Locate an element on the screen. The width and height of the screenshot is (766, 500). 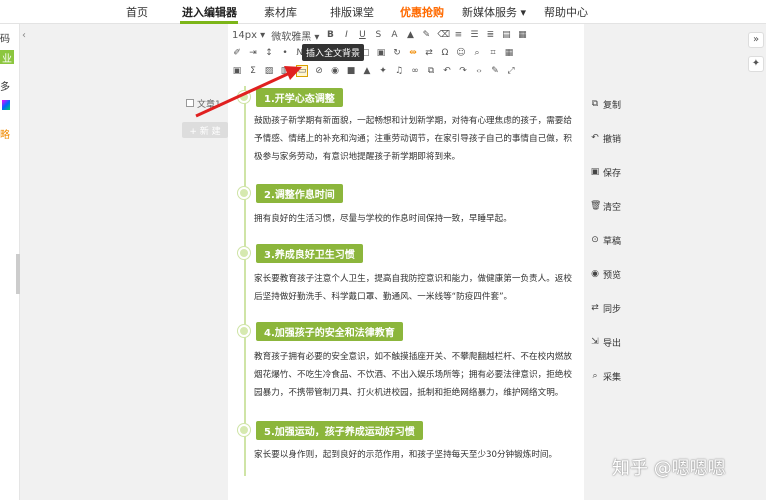
left-sidebar: 码 业 多 略 is located at coordinates (10, 262).